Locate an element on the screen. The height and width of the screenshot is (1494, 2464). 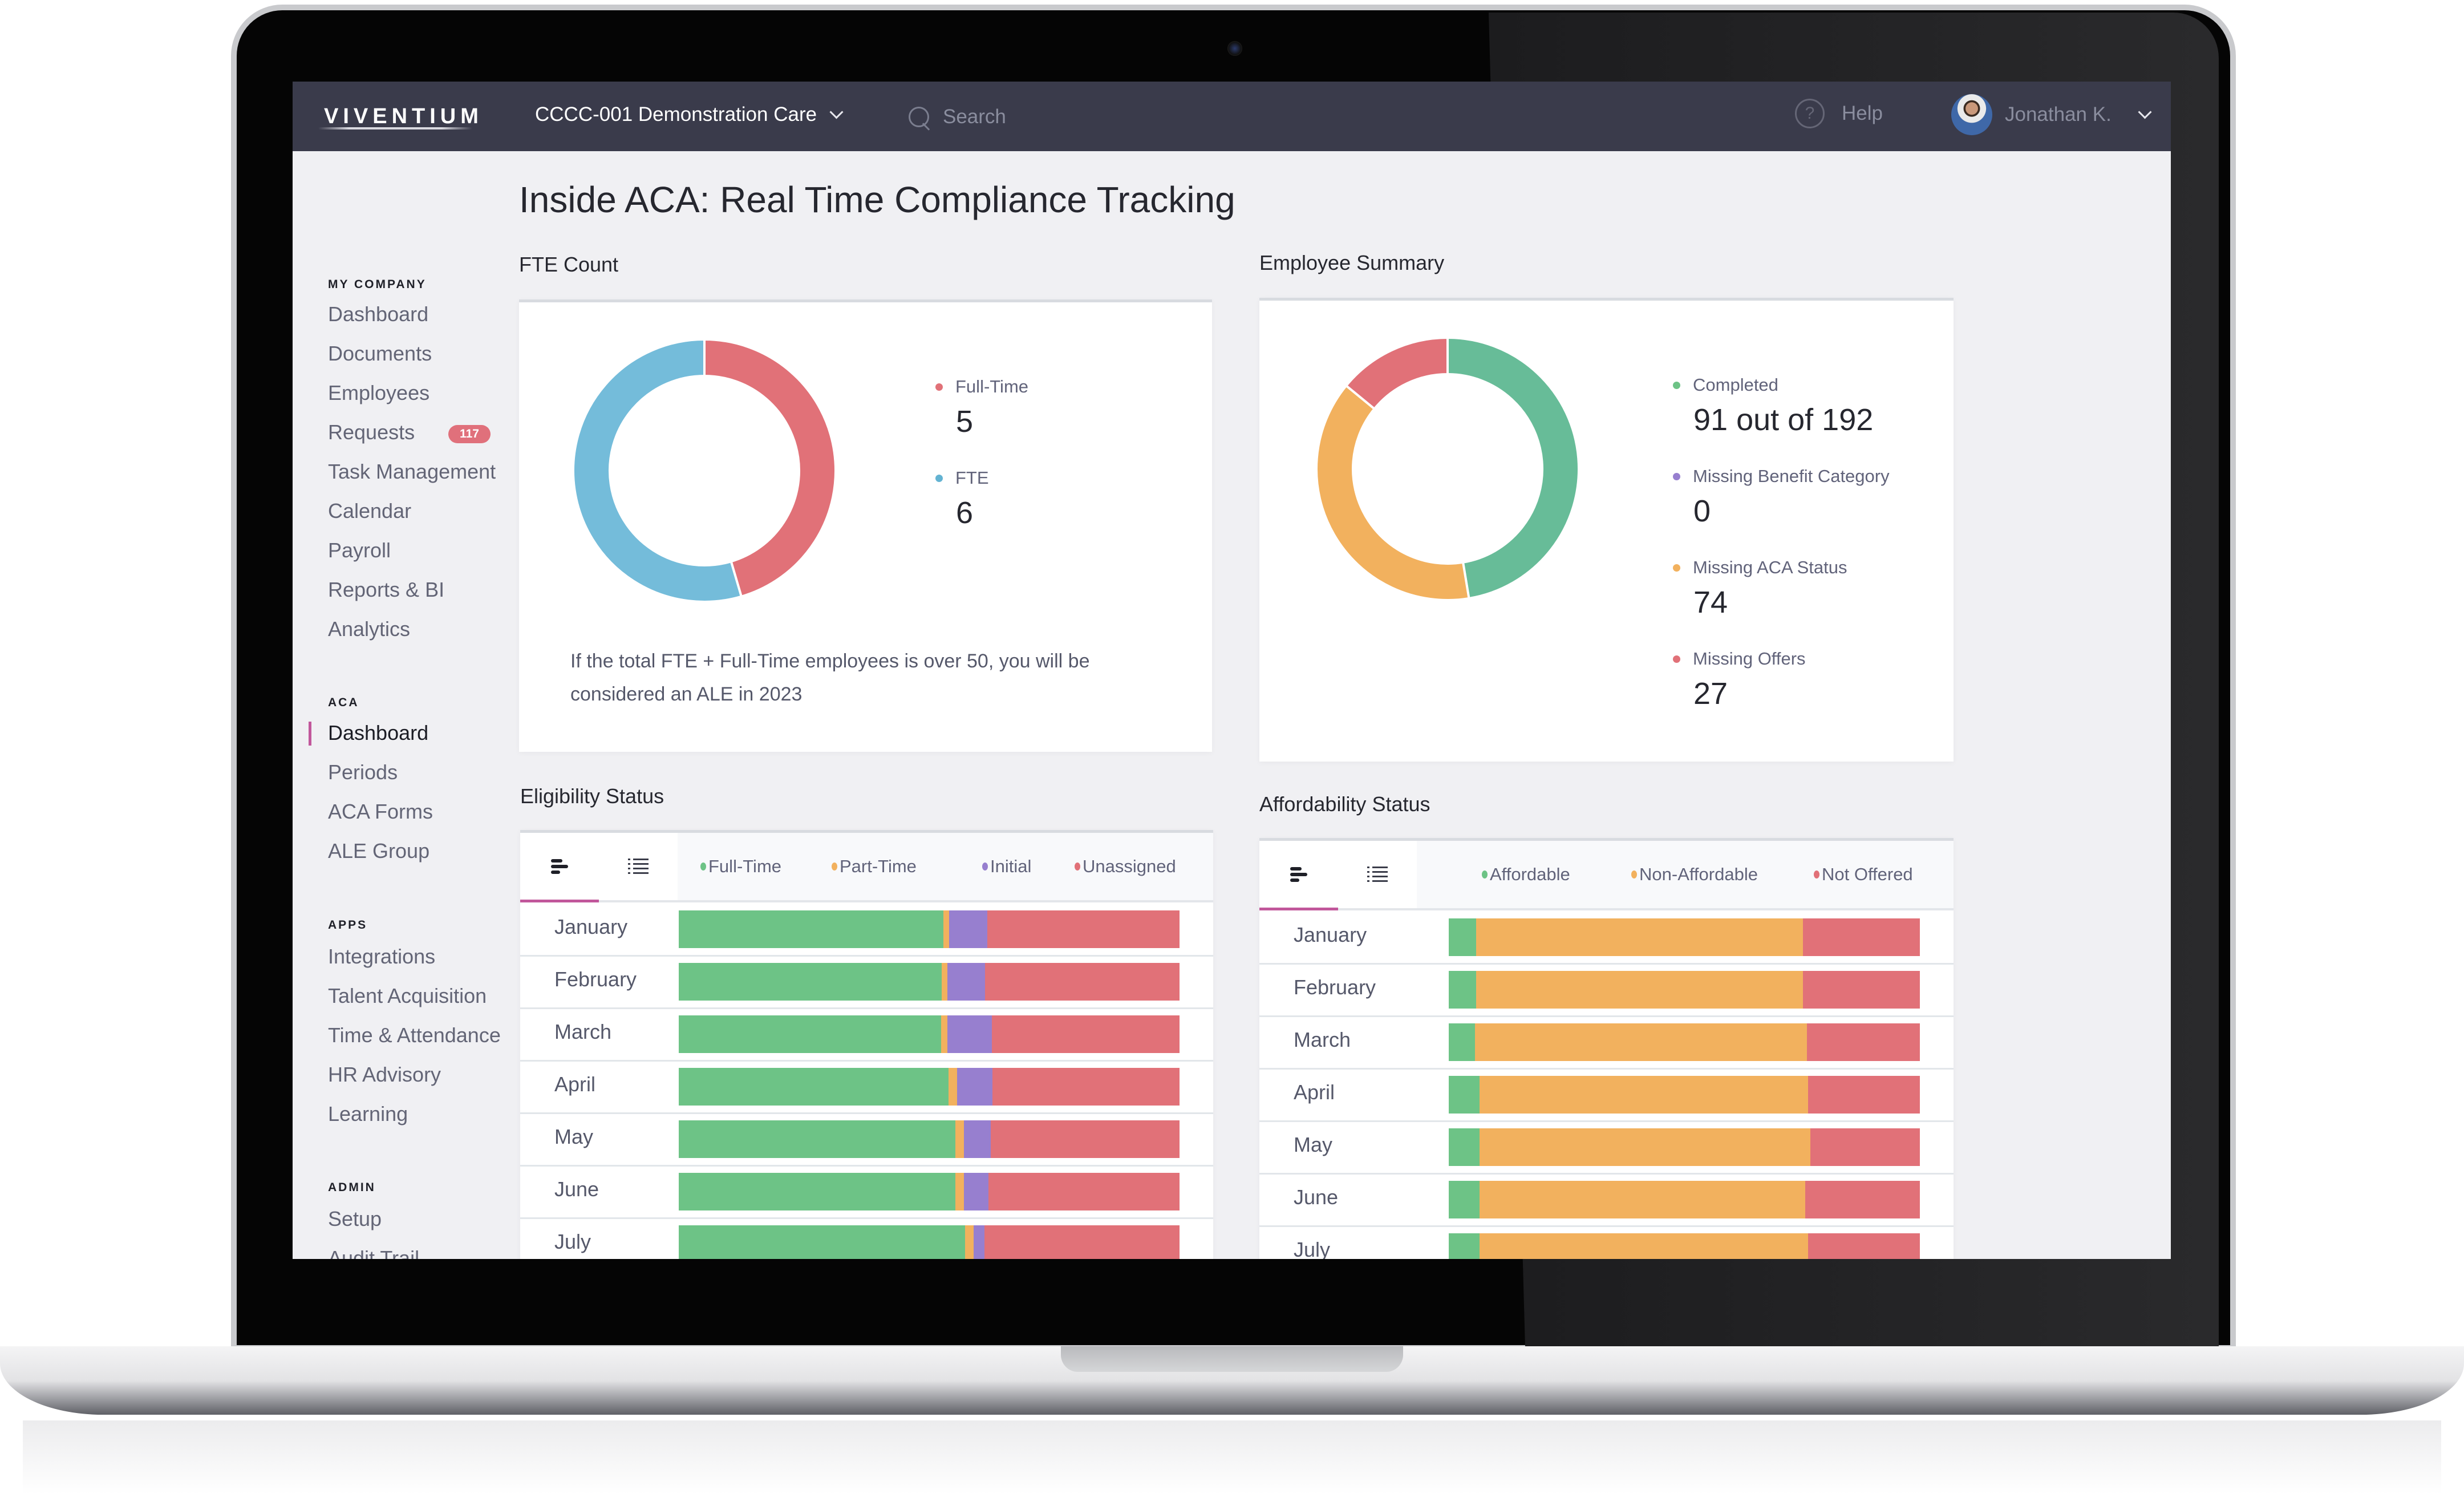
donut-slice-completed is located at coordinates (1513, 468).